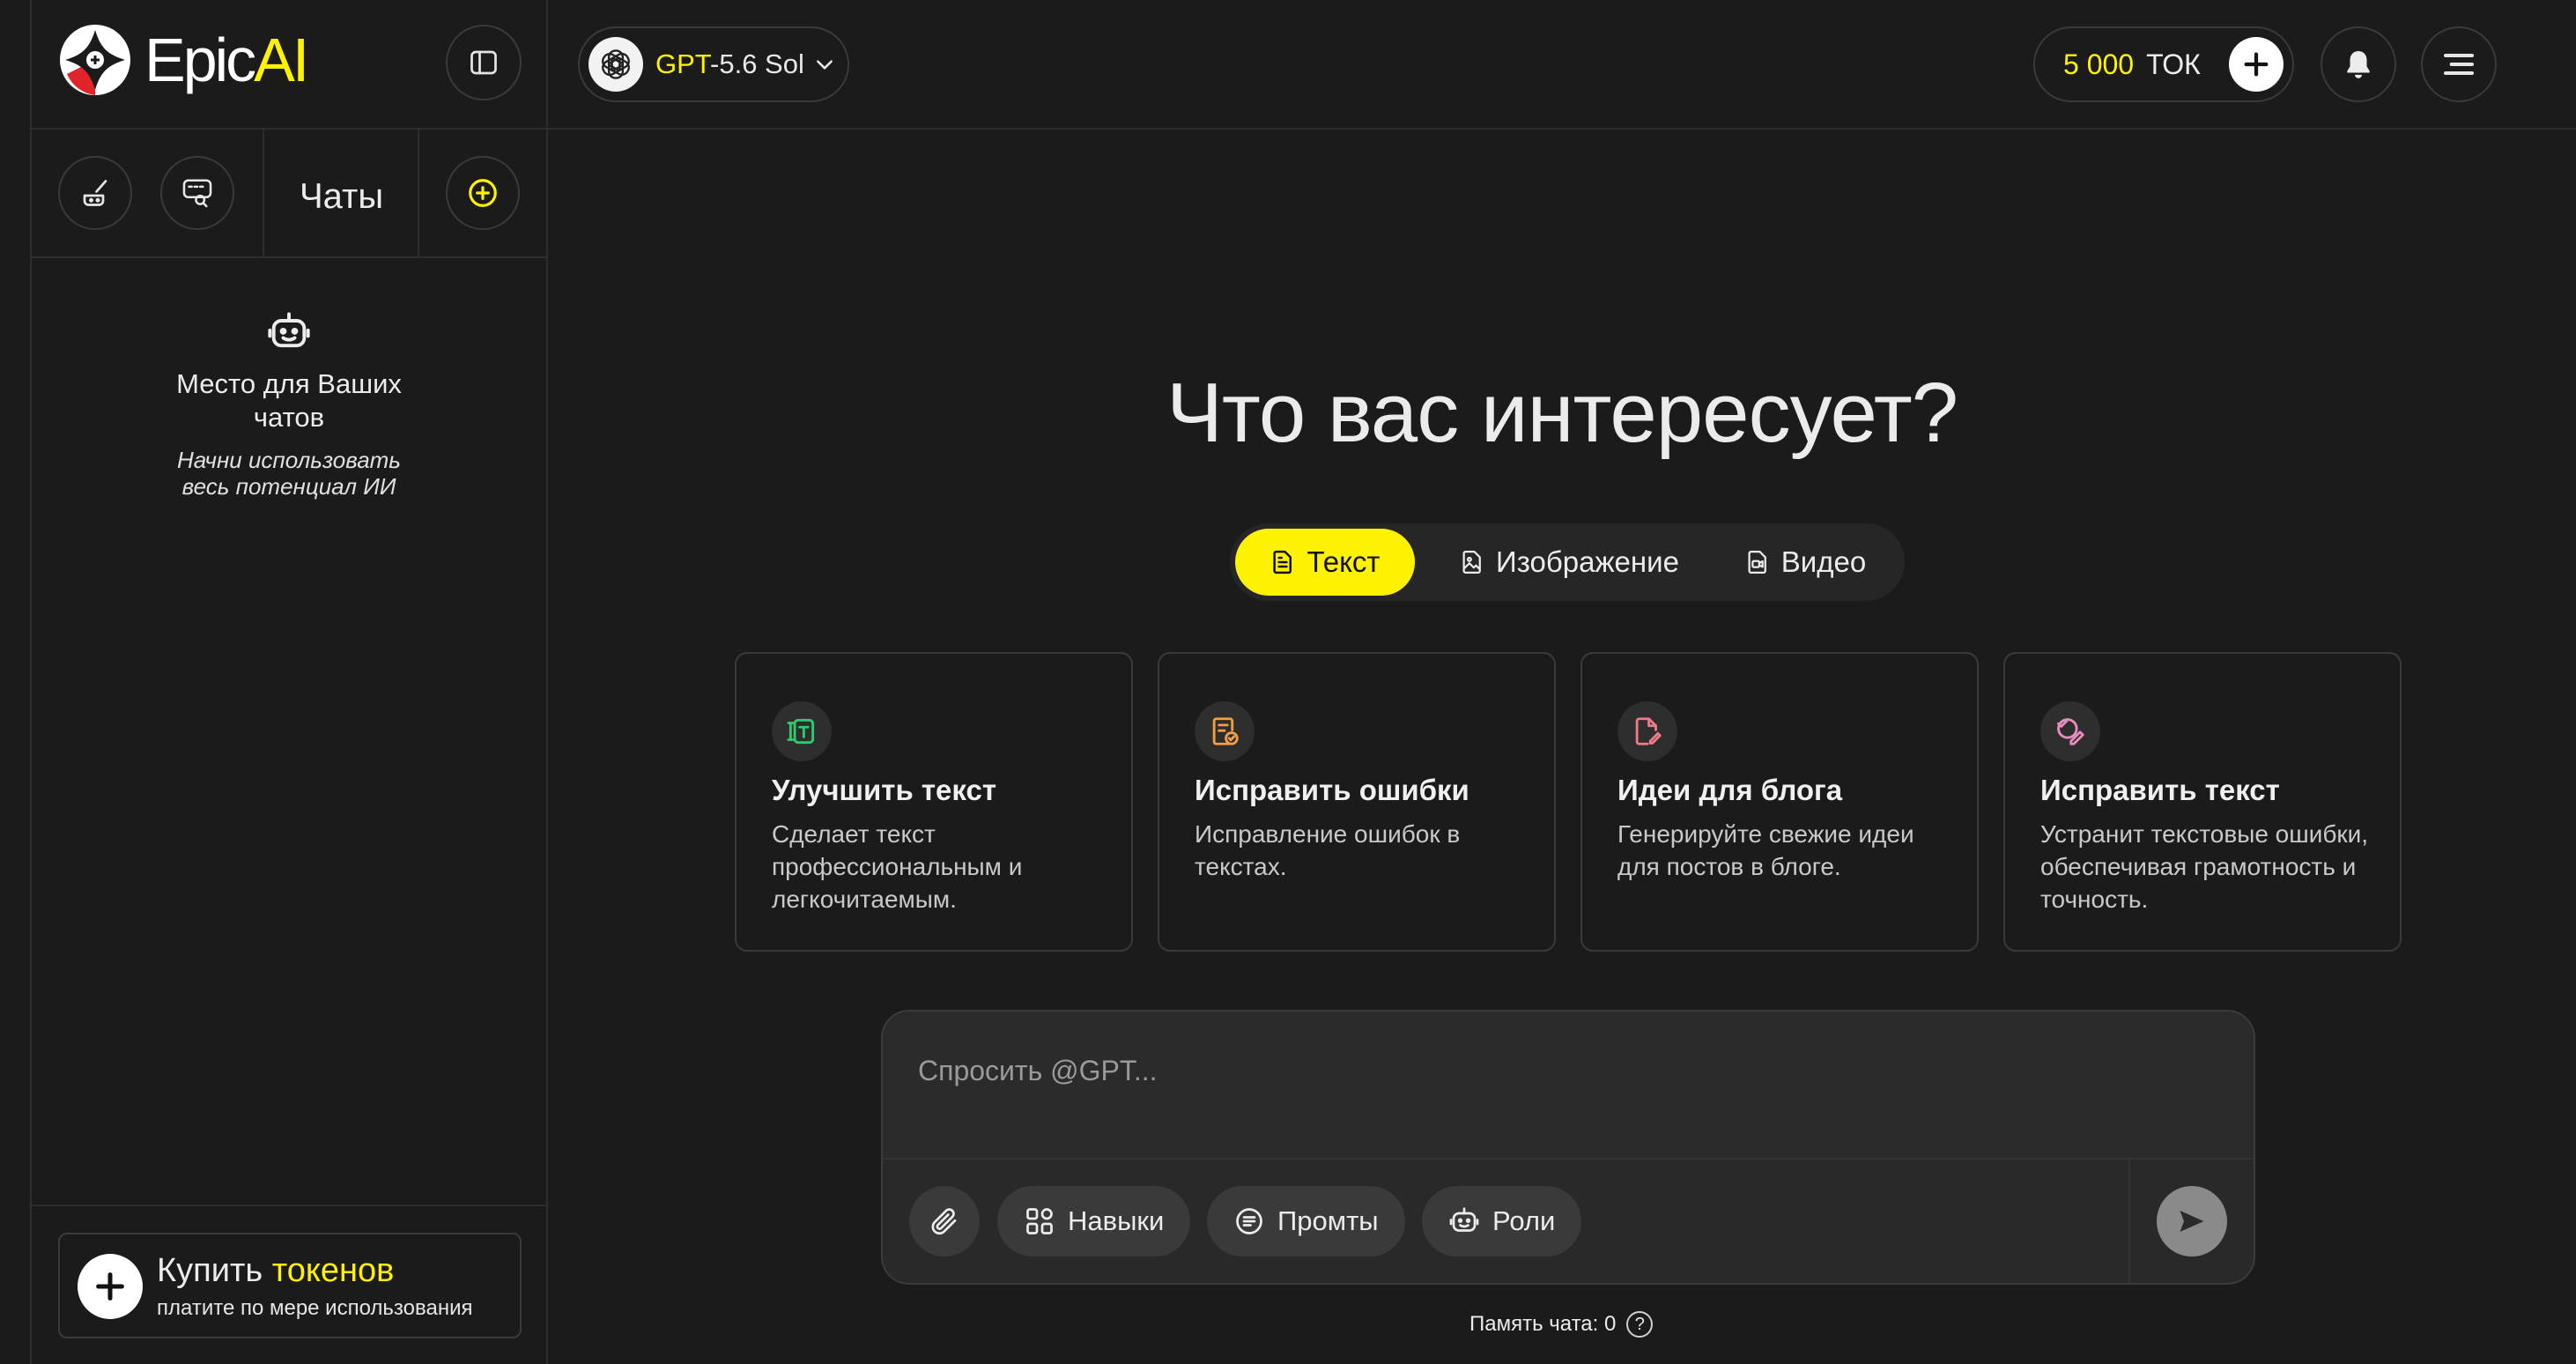 This screenshot has width=2576, height=1364. I want to click on skills-button: Навыки, so click(1094, 1222).